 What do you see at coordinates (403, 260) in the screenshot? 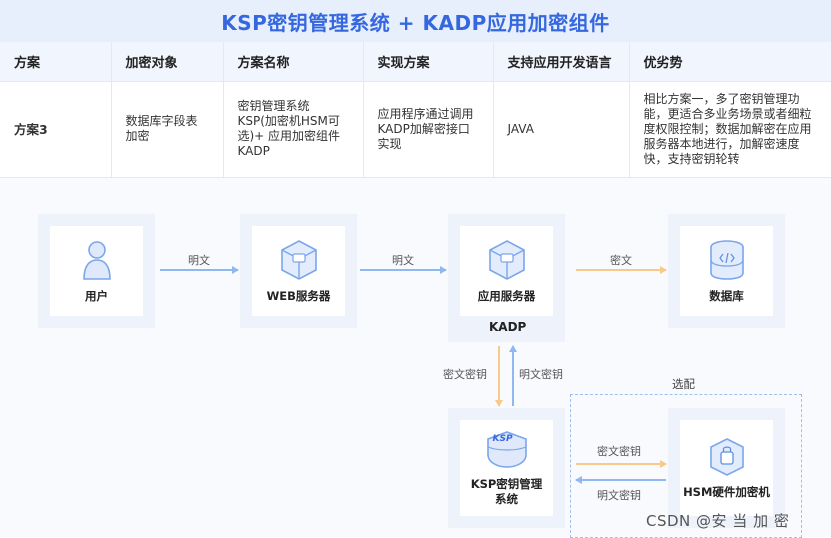
I see `edge-label-web-app: 明文` at bounding box center [403, 260].